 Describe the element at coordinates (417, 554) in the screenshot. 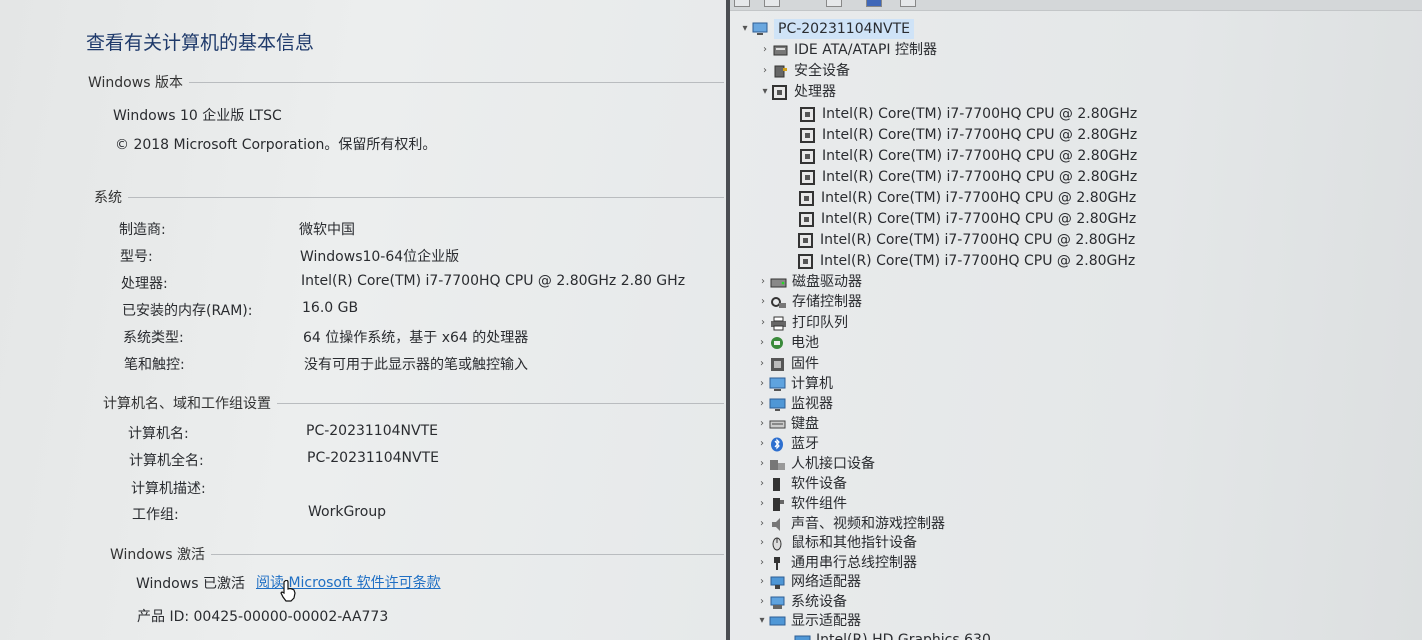

I see `activation-heading: Windows 激活` at that location.